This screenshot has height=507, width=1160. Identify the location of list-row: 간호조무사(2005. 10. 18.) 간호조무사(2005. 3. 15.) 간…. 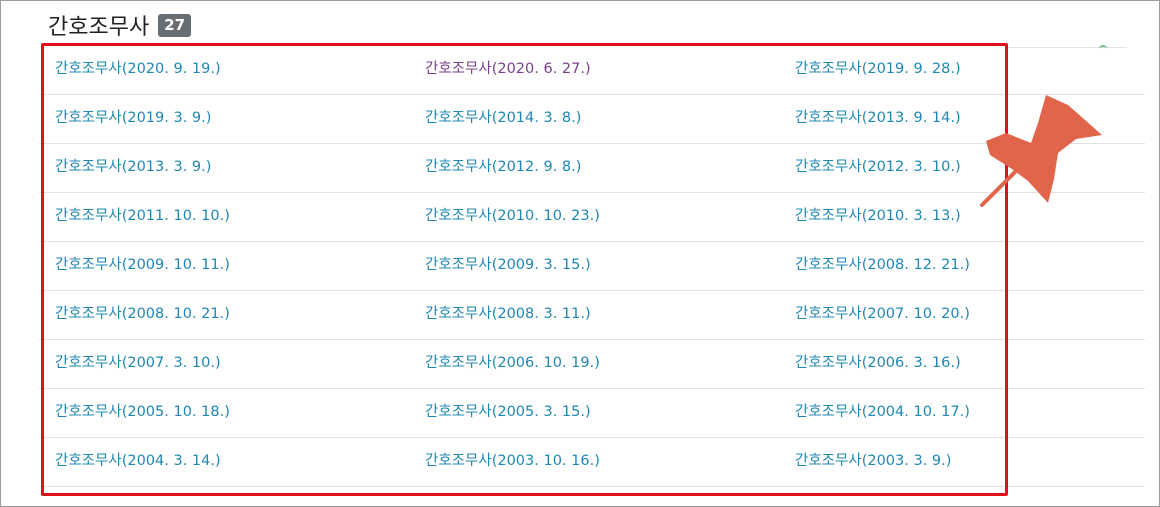
(592, 413).